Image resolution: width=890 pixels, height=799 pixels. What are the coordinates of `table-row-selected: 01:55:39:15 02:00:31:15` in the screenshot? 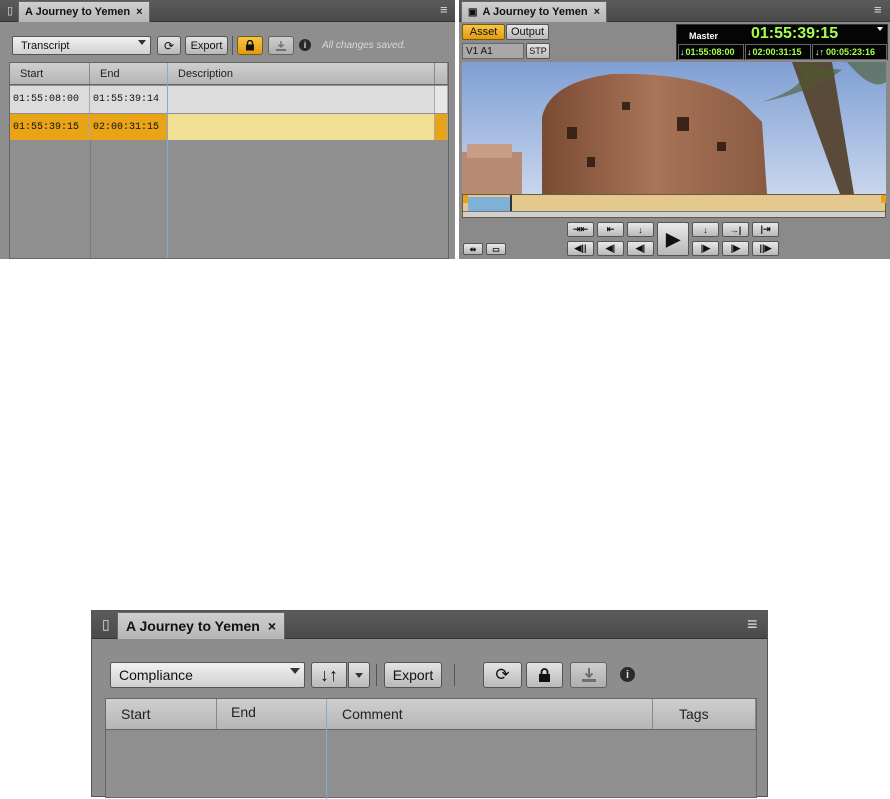 It's located at (229, 127).